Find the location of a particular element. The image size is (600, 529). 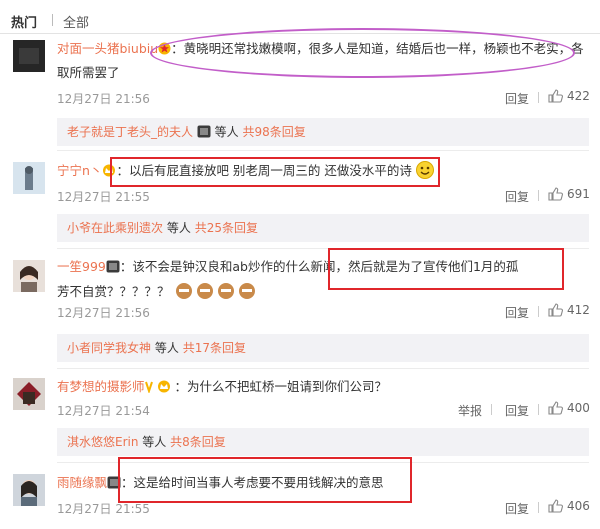

like-button: 400 is located at coordinates (569, 408).